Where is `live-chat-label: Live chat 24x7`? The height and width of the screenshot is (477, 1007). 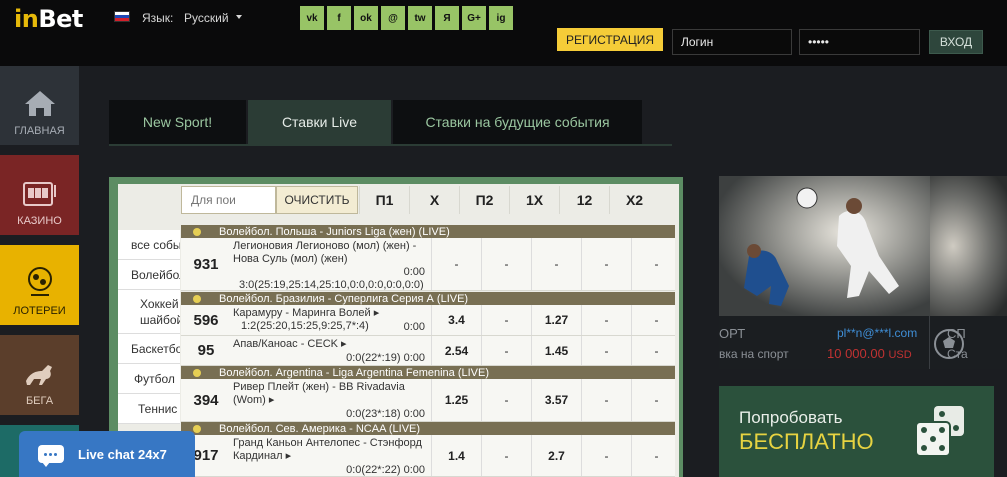 live-chat-label: Live chat 24x7 is located at coordinates (122, 454).